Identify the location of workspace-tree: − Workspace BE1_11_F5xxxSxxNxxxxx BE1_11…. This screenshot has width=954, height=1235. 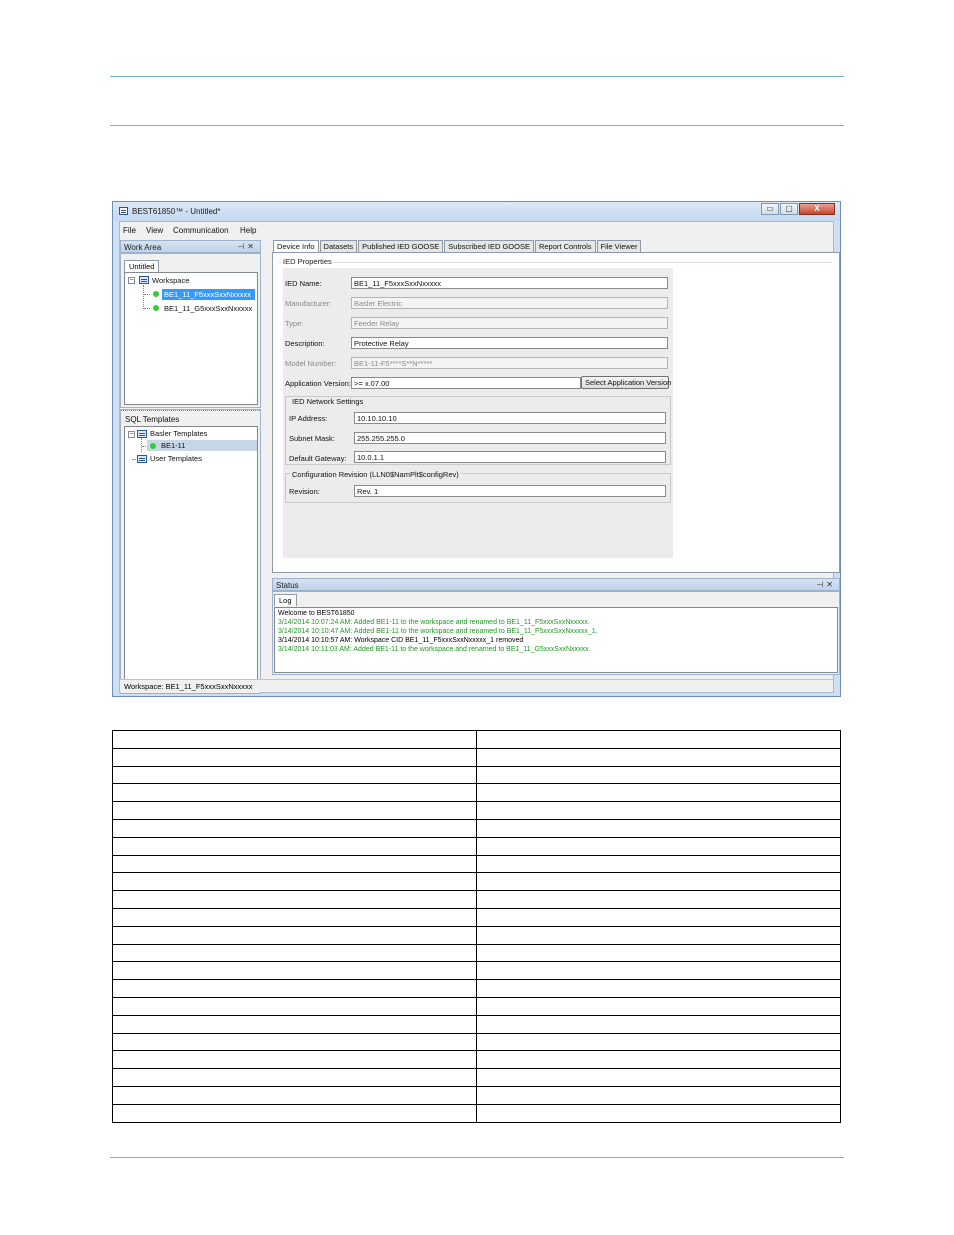
(191, 338).